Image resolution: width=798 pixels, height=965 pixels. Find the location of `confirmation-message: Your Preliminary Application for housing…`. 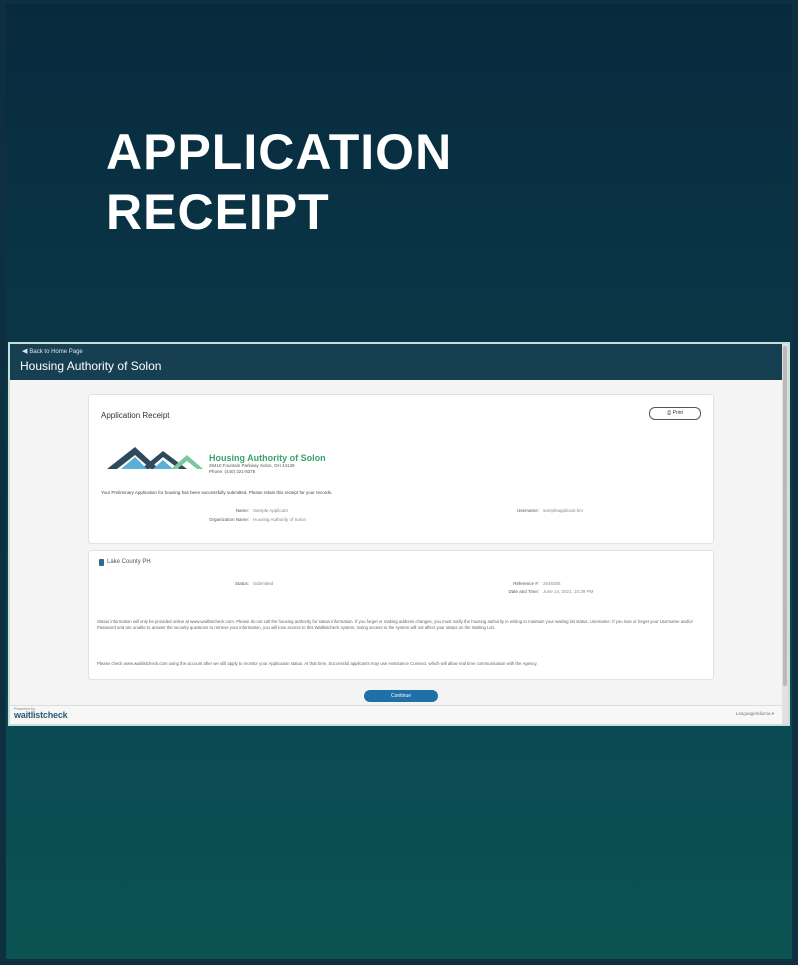

confirmation-message: Your Preliminary Application for housing… is located at coordinates (217, 492).